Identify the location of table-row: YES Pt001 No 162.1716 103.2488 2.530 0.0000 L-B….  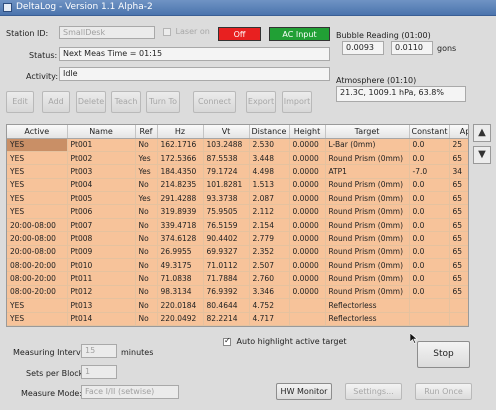
(237, 145).